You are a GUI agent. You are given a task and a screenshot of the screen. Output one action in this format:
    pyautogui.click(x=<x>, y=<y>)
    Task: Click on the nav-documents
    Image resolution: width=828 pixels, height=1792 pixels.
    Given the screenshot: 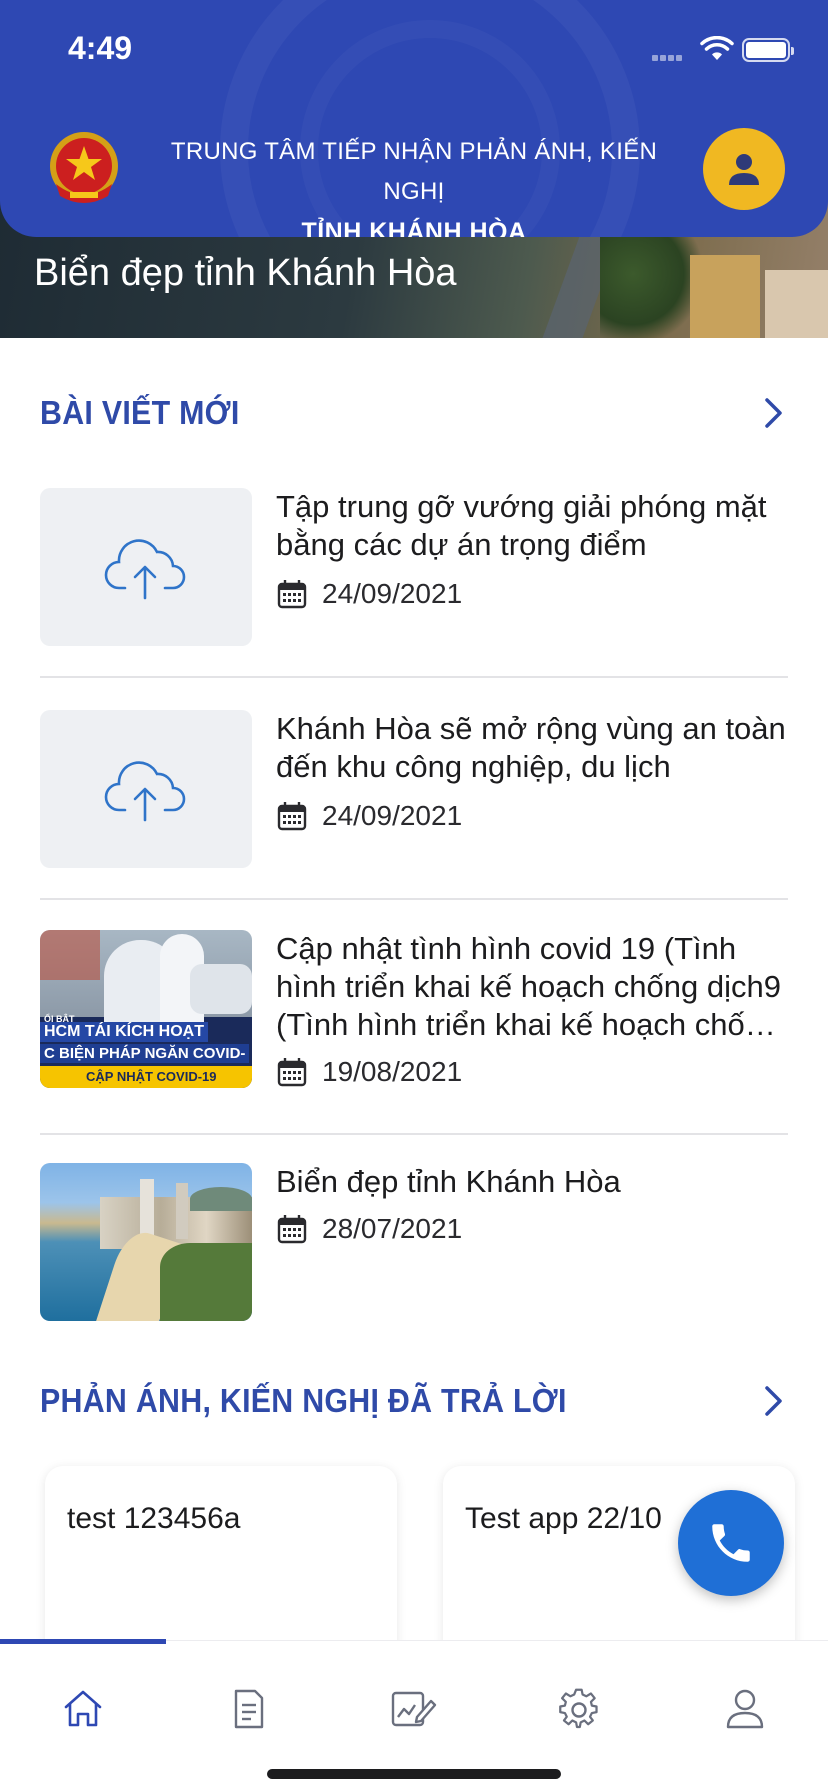 What is the action you would take?
    pyautogui.click(x=249, y=1709)
    